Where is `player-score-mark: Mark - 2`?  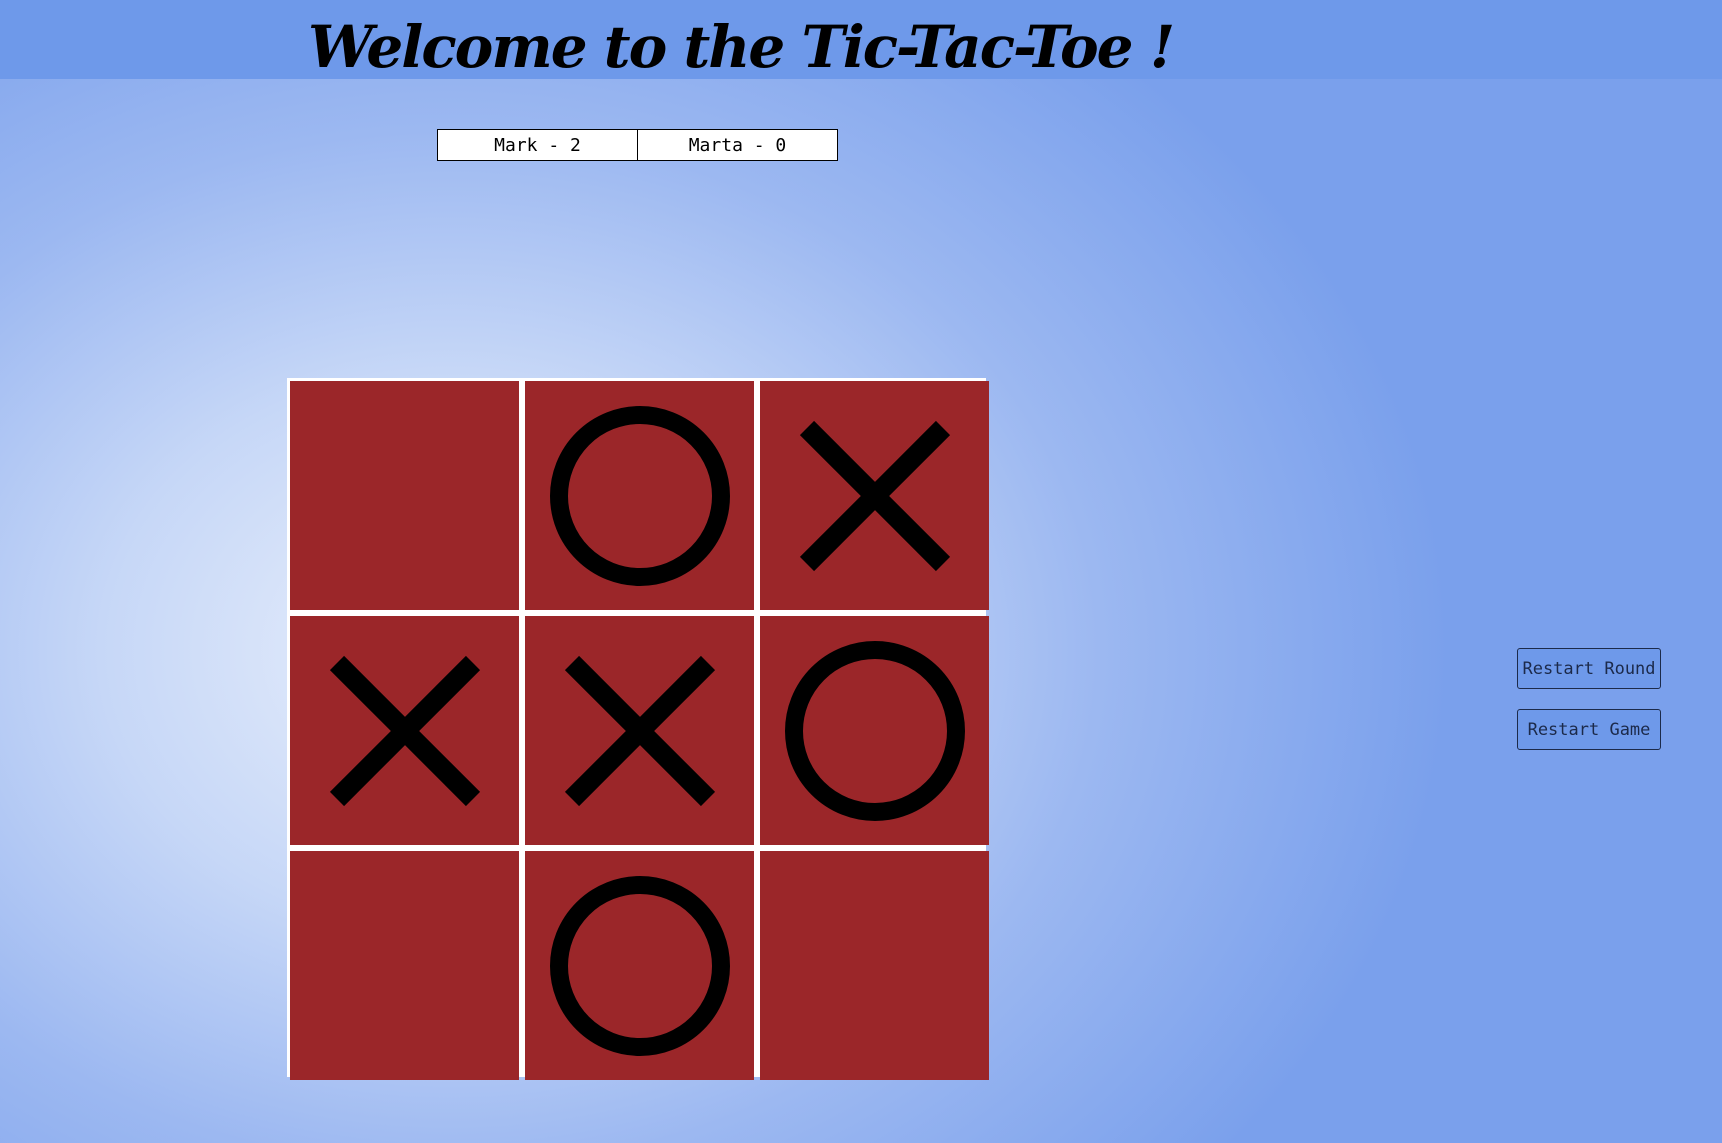 player-score-mark: Mark - 2 is located at coordinates (537, 145).